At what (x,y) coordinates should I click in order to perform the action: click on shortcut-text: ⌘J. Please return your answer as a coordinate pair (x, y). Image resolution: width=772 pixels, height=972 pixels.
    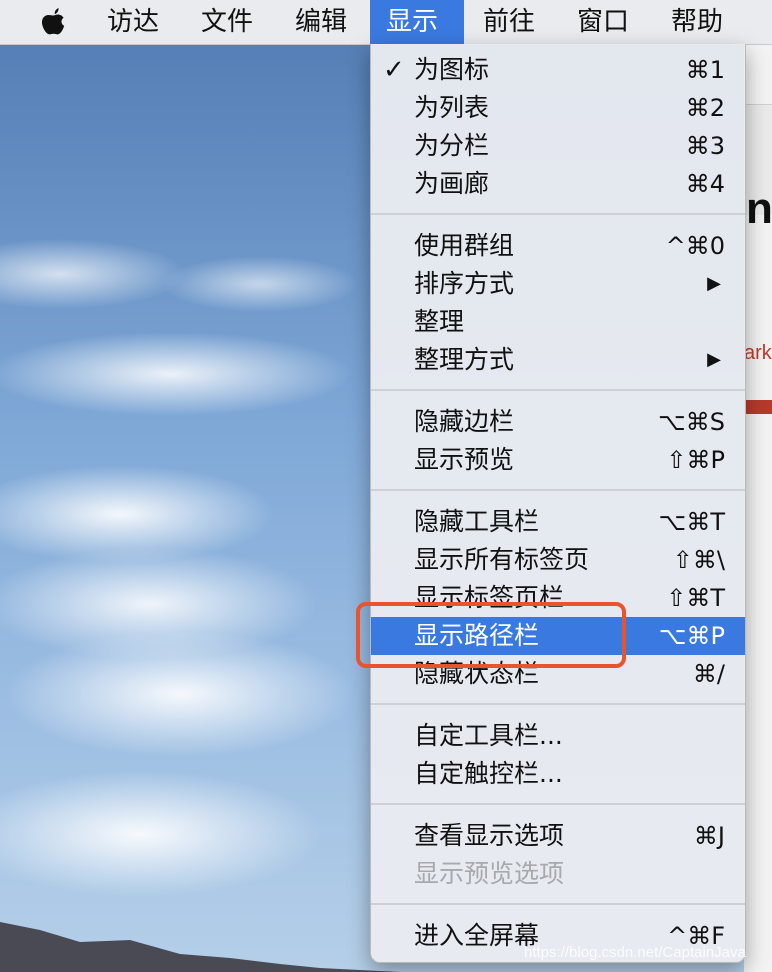
    Looking at the image, I should click on (709, 836).